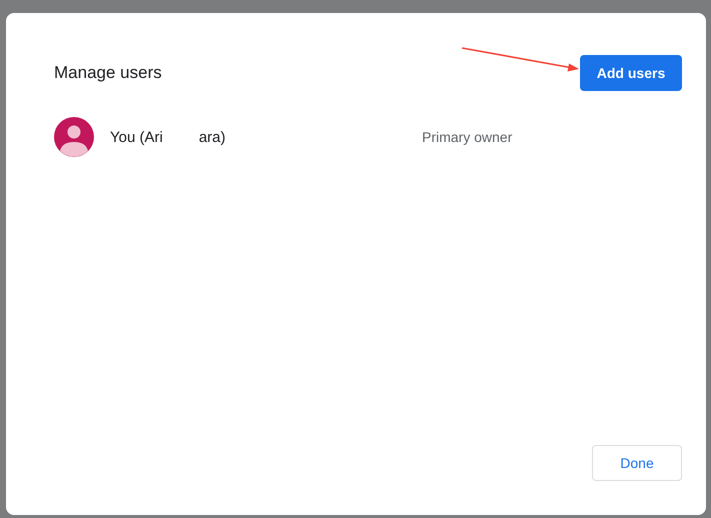 The height and width of the screenshot is (518, 711). Describe the element at coordinates (212, 137) in the screenshot. I see `user-name: ara)` at that location.